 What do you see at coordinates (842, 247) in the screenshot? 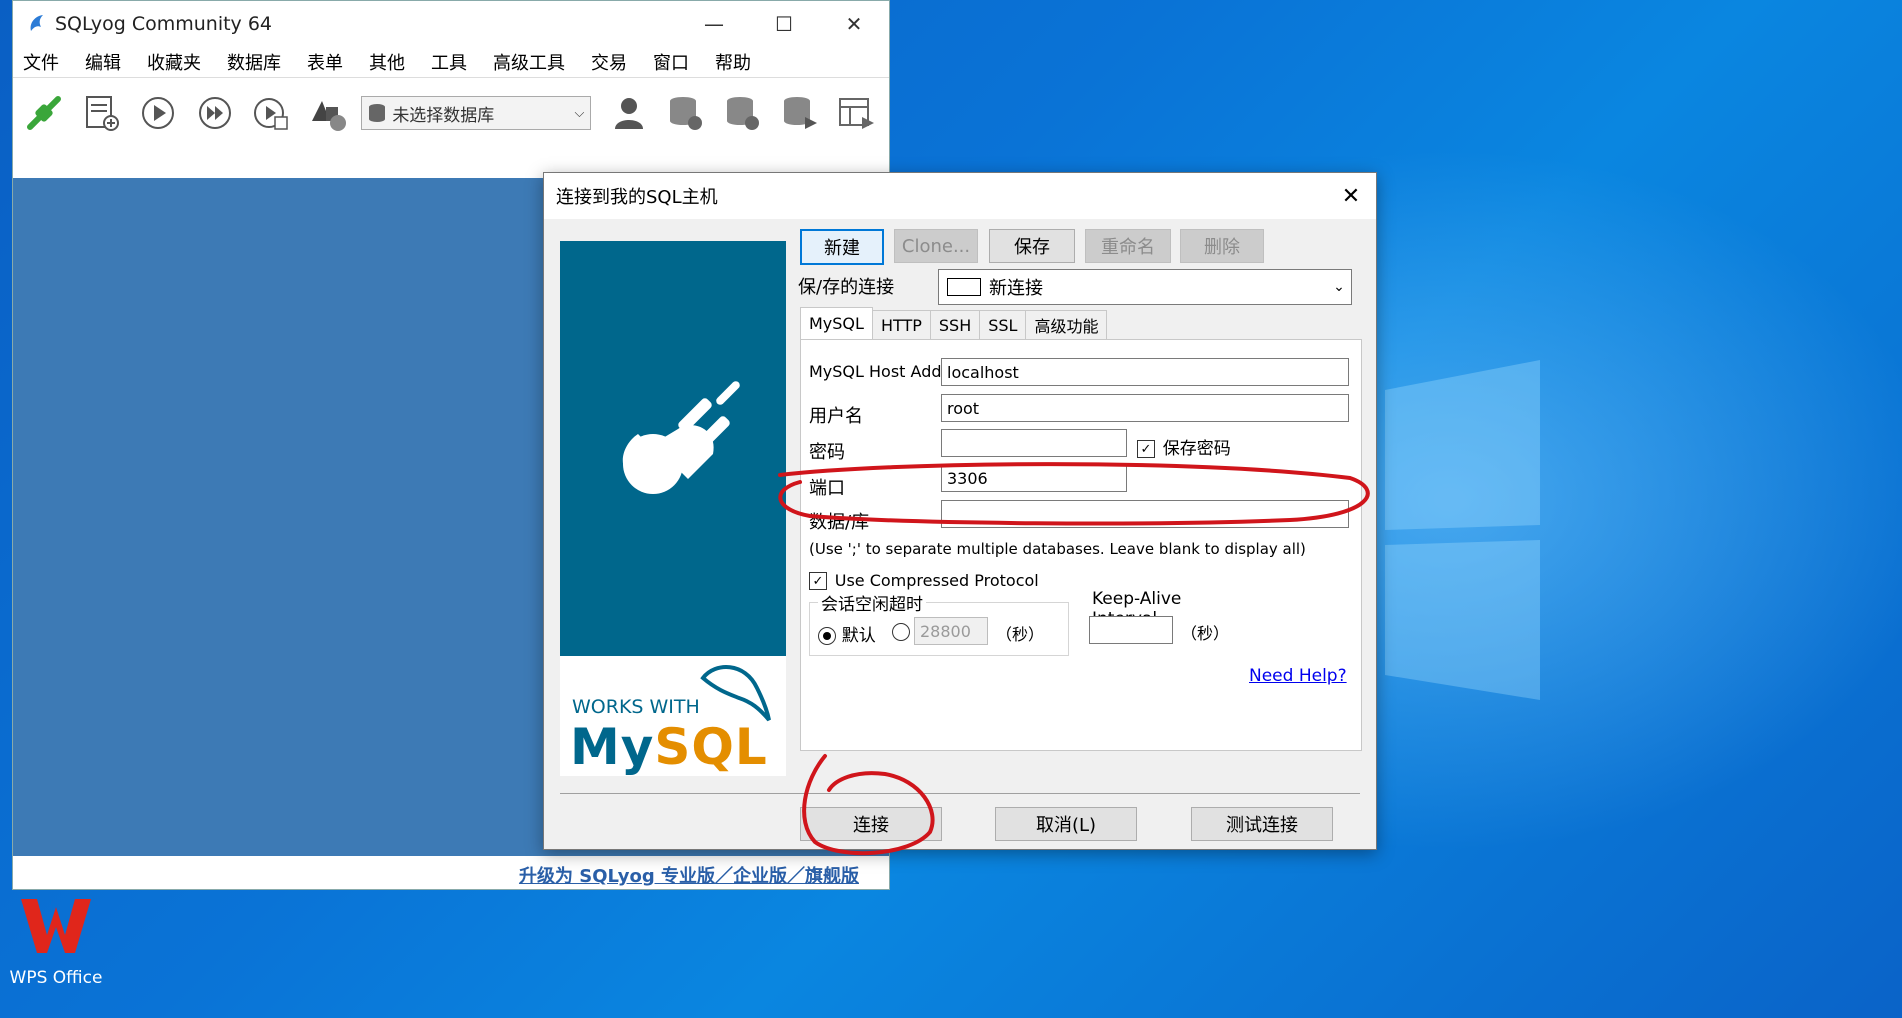
I see `new-connection-button: 新建` at bounding box center [842, 247].